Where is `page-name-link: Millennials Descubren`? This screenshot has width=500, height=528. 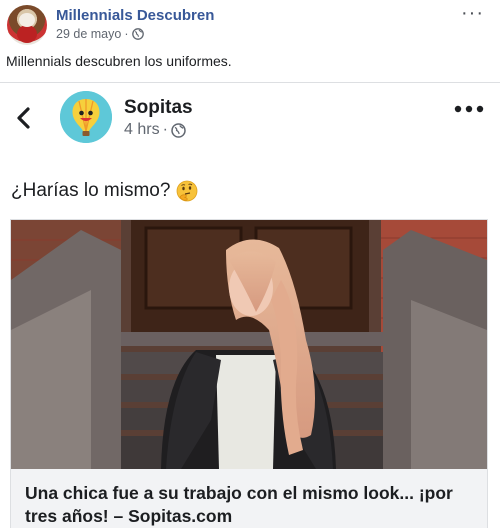
page-name-link: Millennials Descubren is located at coordinates (135, 15).